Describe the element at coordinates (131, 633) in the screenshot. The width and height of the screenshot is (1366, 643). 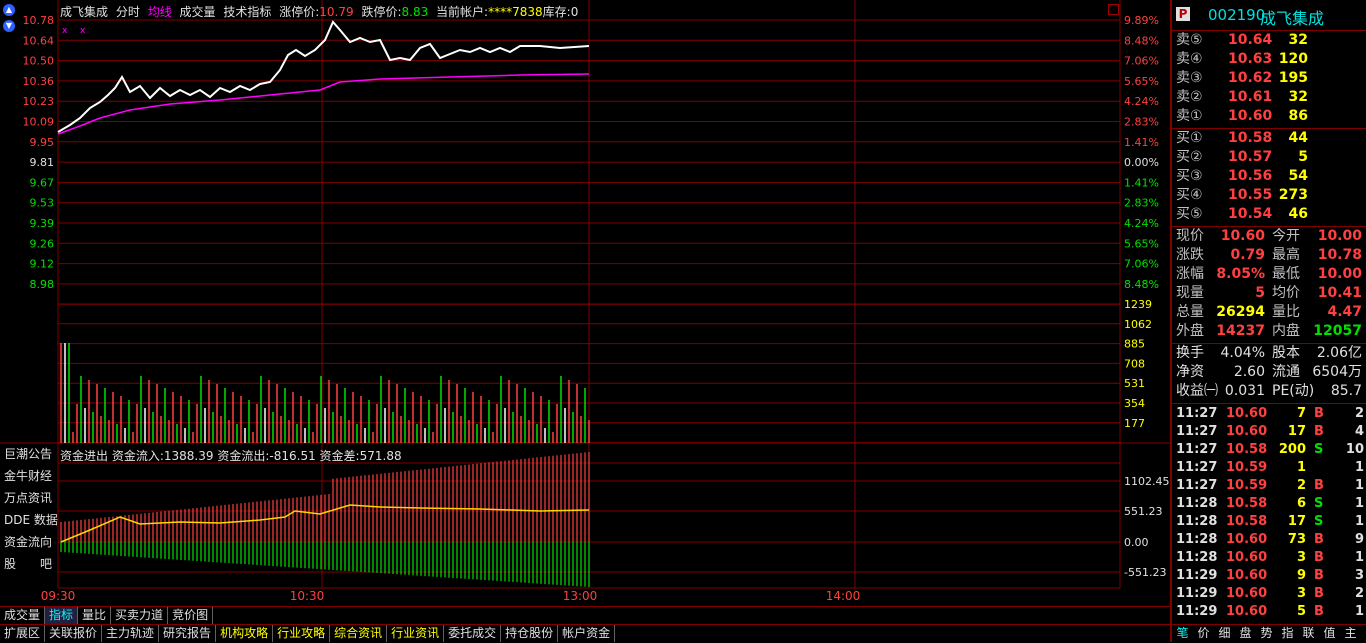
I see `tab-main-track: 主力轨迹` at that location.